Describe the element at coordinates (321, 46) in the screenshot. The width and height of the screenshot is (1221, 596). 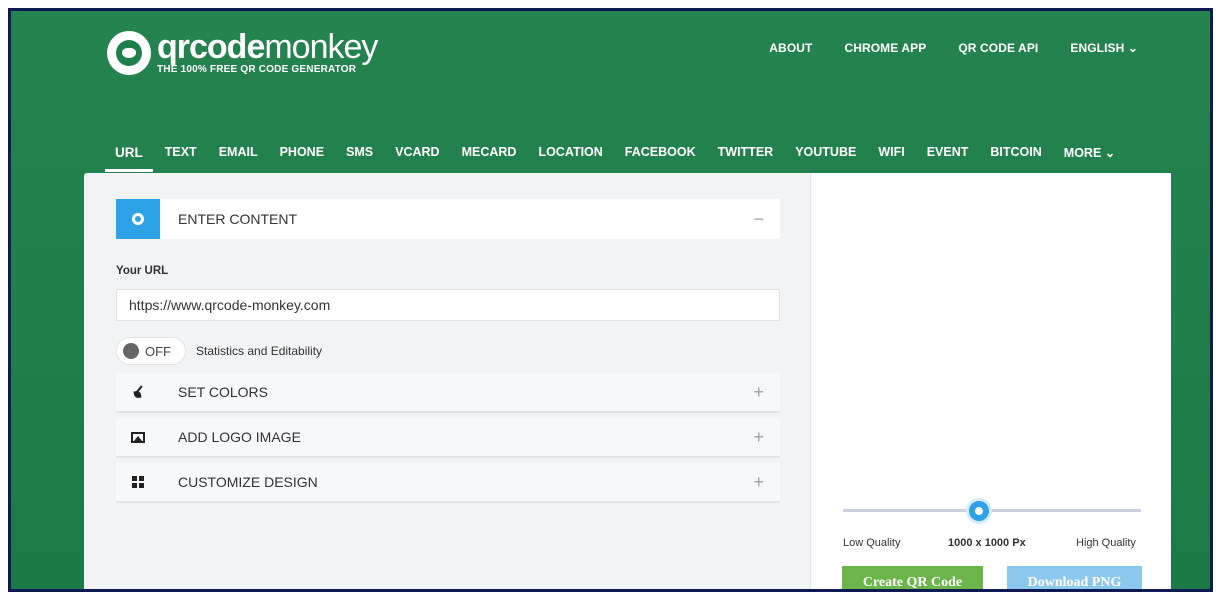
I see `brand-light: monkey` at that location.